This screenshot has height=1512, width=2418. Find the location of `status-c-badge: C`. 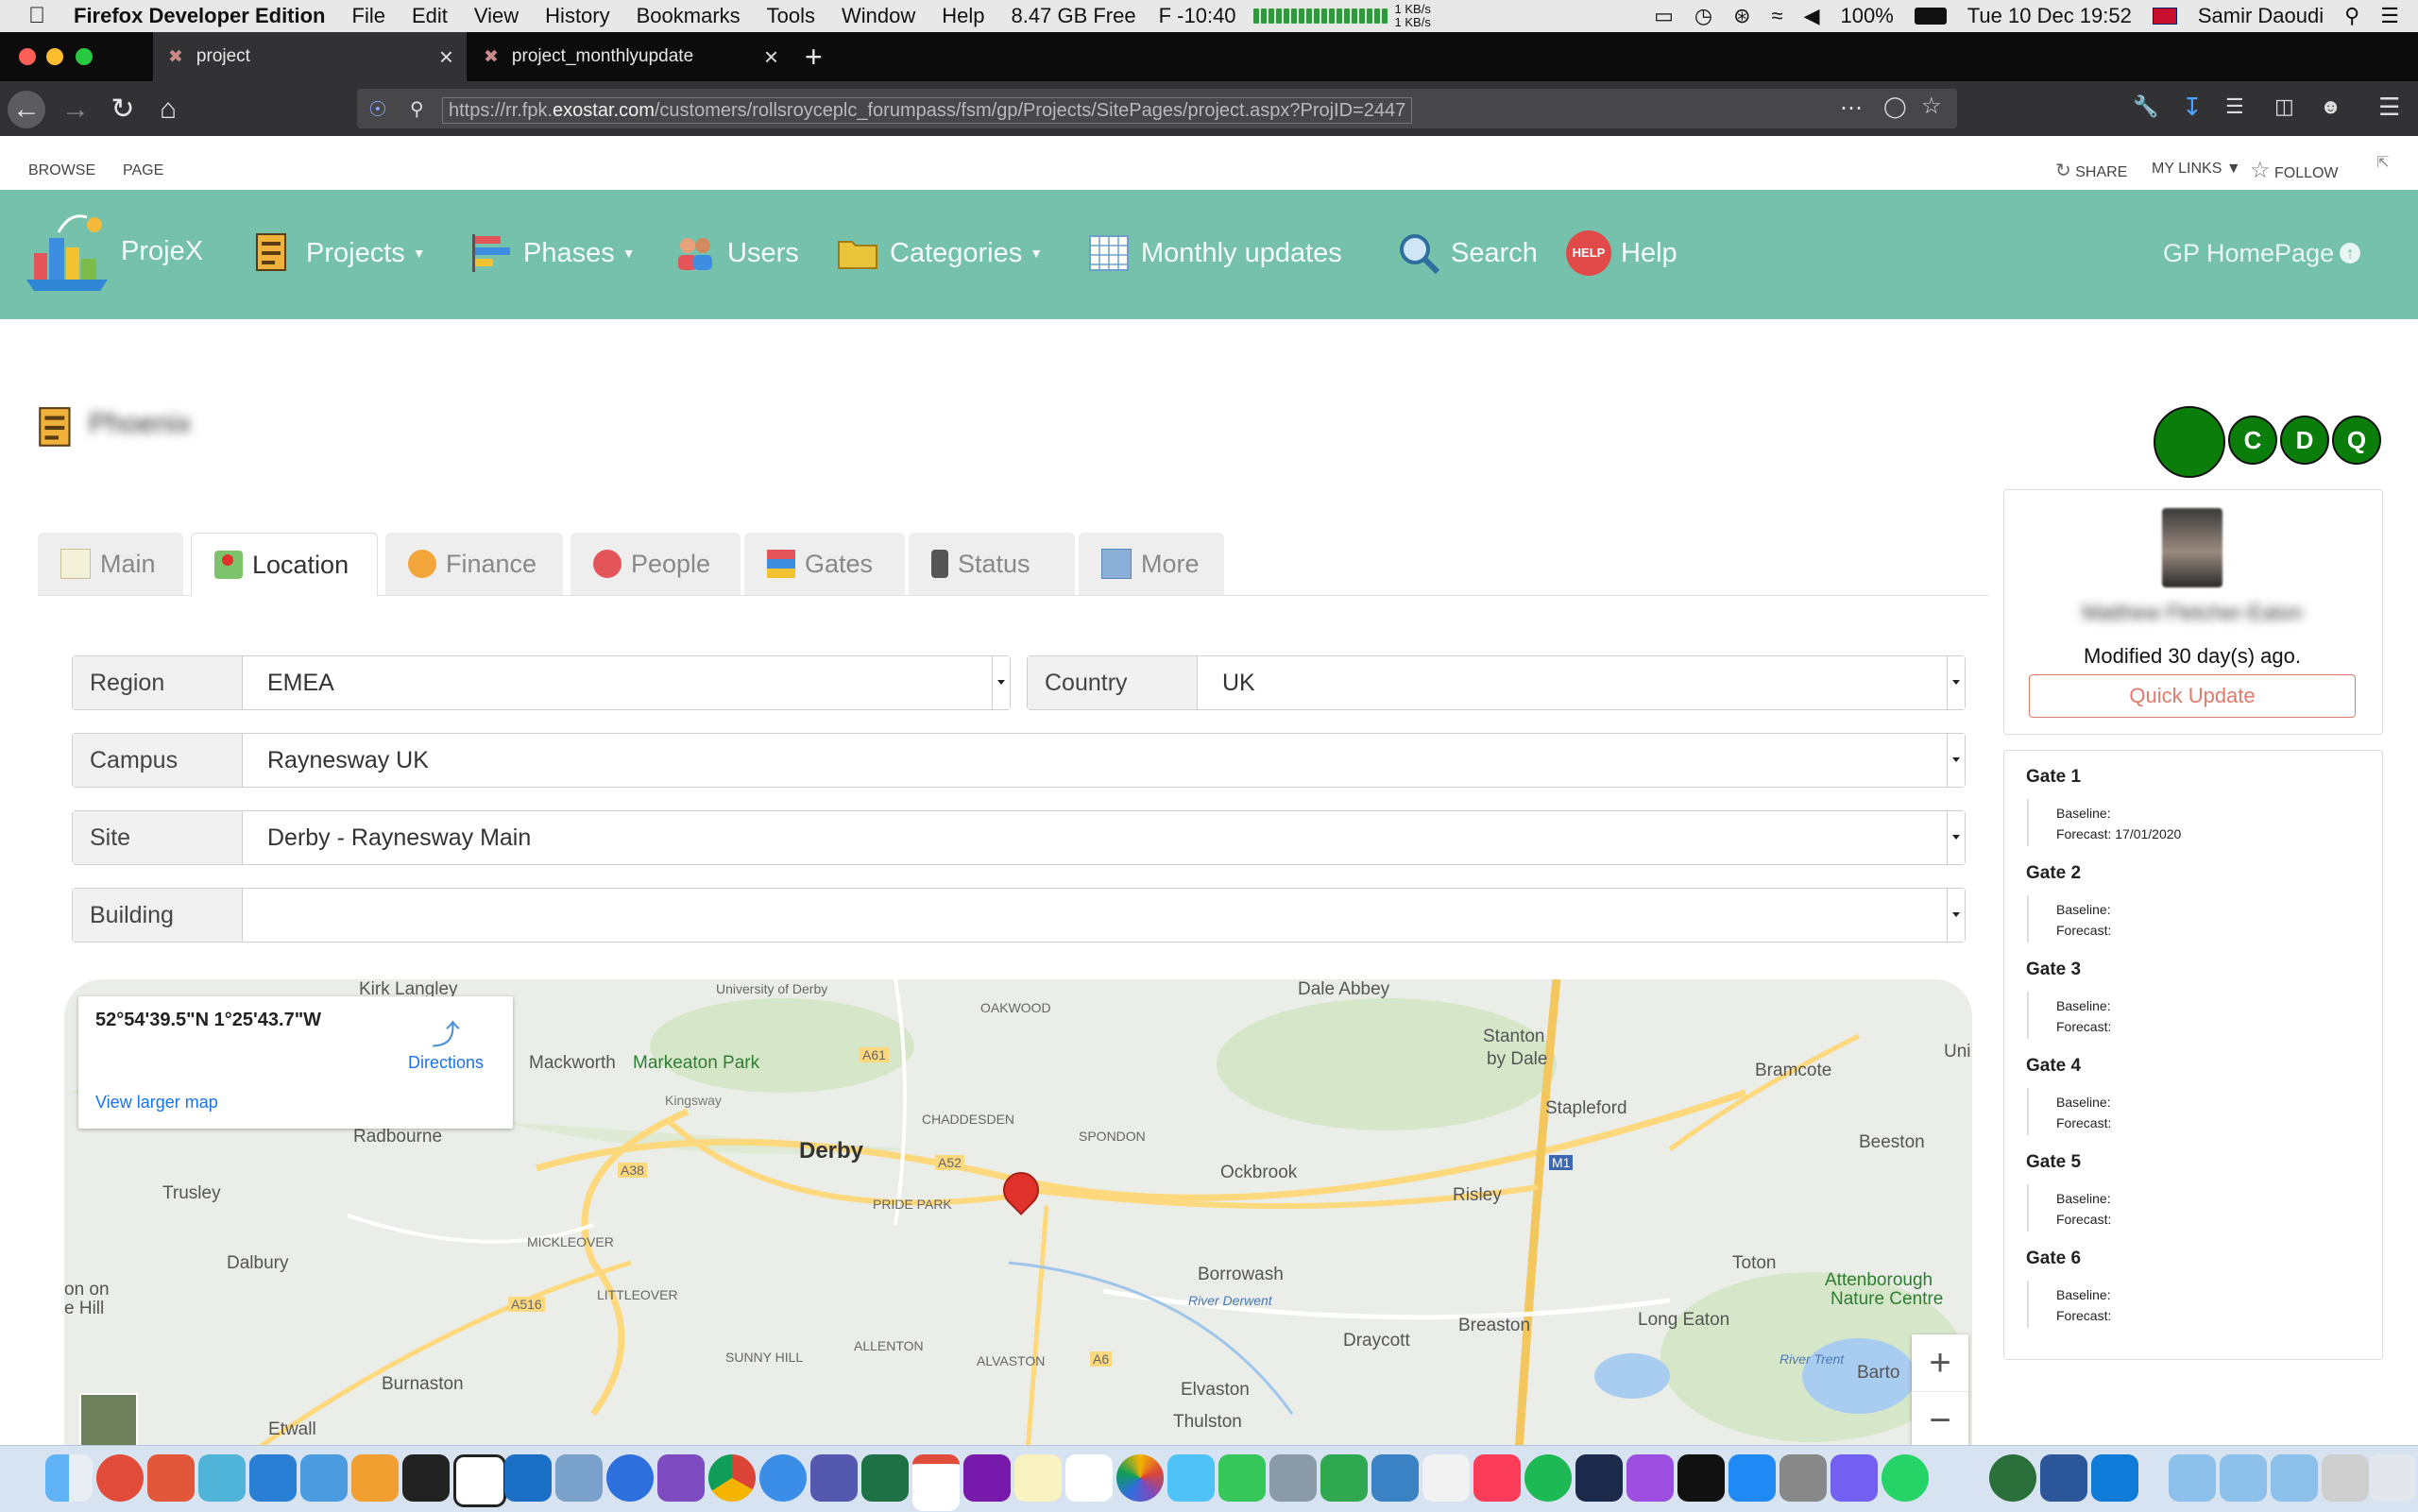

status-c-badge: C is located at coordinates (2252, 440).